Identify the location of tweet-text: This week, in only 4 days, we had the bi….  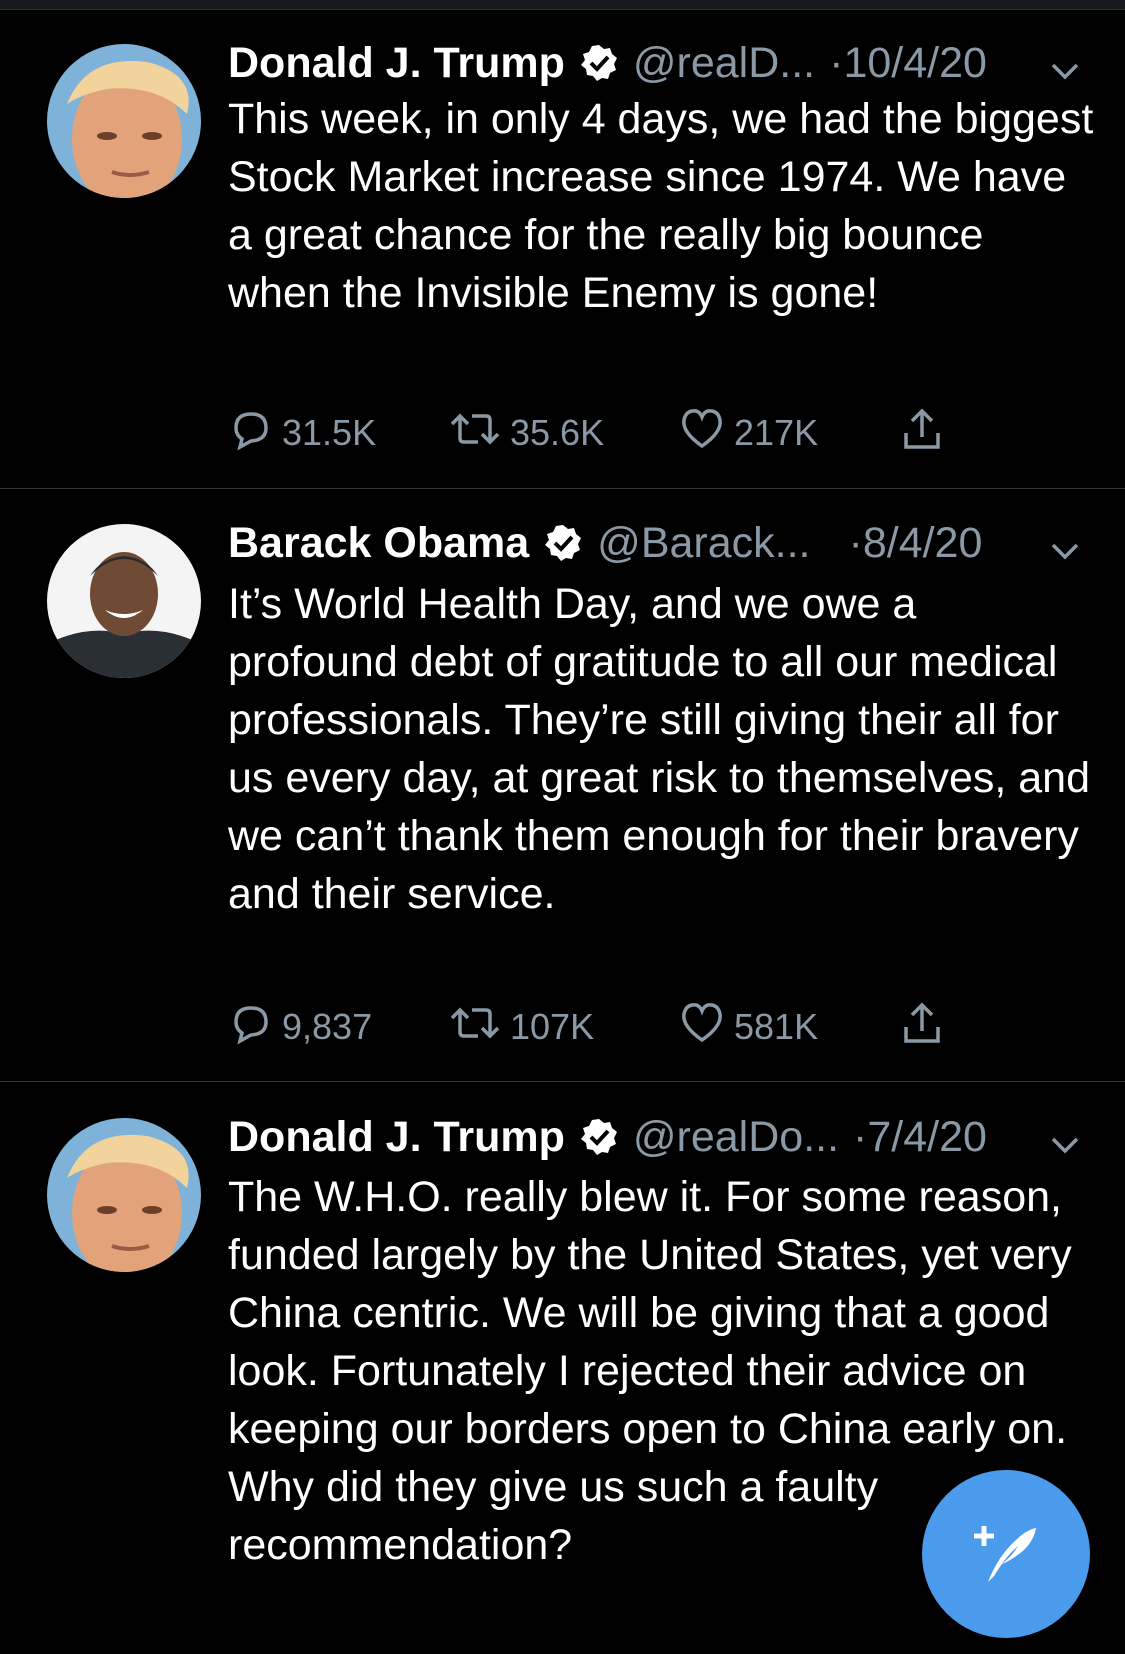
(661, 206).